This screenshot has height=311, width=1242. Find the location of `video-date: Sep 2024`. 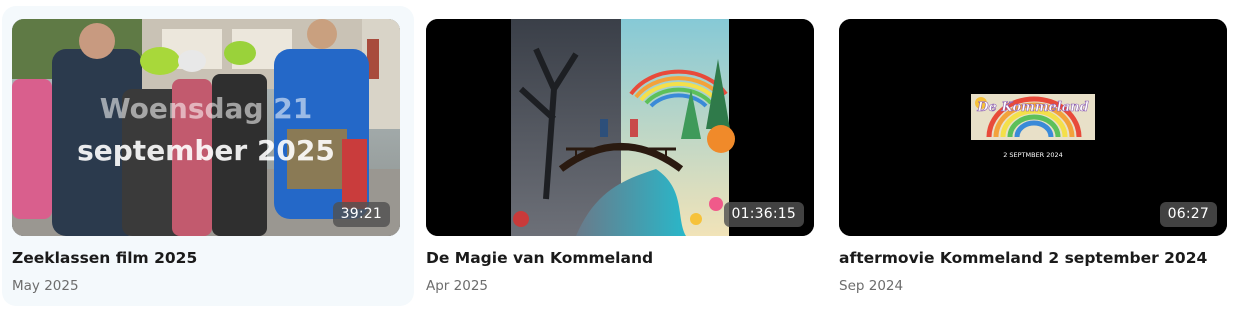

video-date: Sep 2024 is located at coordinates (871, 286).